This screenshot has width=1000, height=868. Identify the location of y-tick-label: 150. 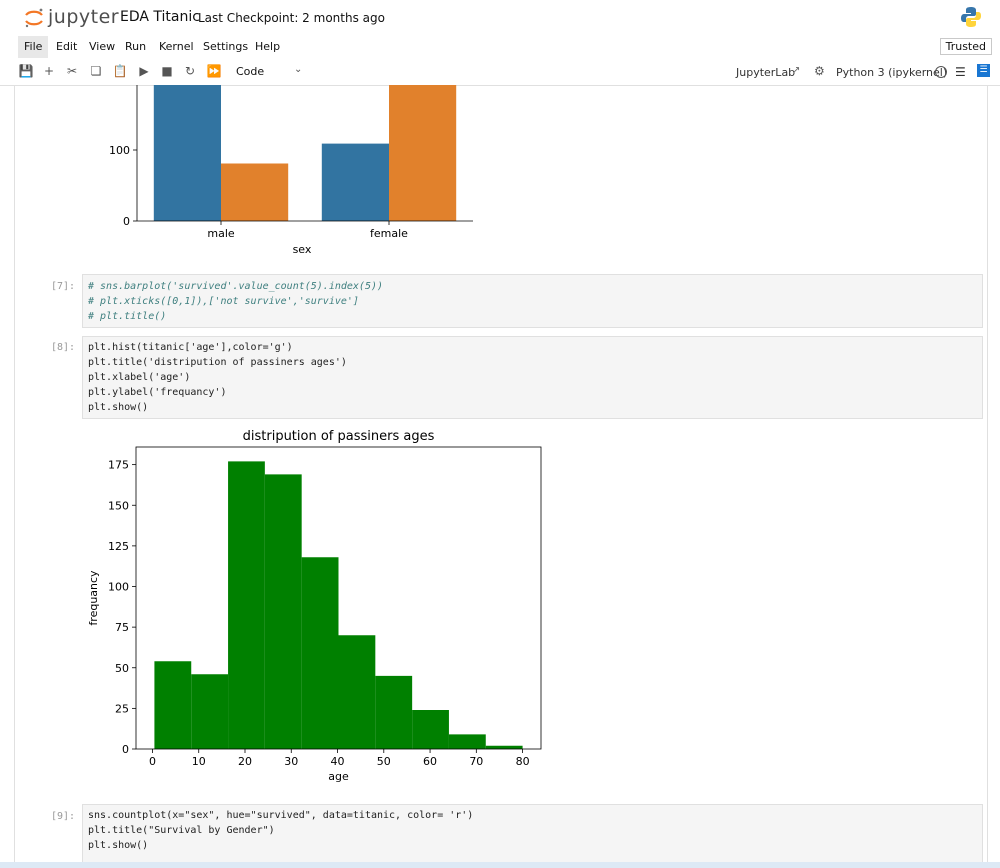
(118, 505).